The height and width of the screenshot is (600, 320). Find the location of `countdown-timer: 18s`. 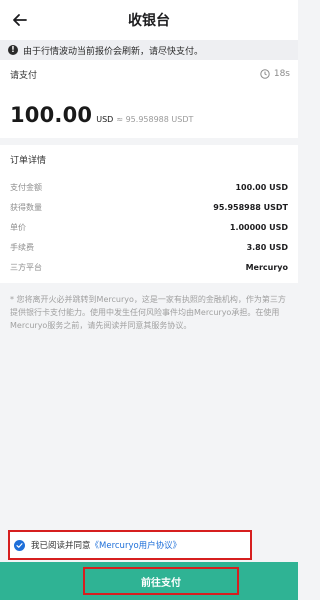

countdown-timer: 18s is located at coordinates (275, 74).